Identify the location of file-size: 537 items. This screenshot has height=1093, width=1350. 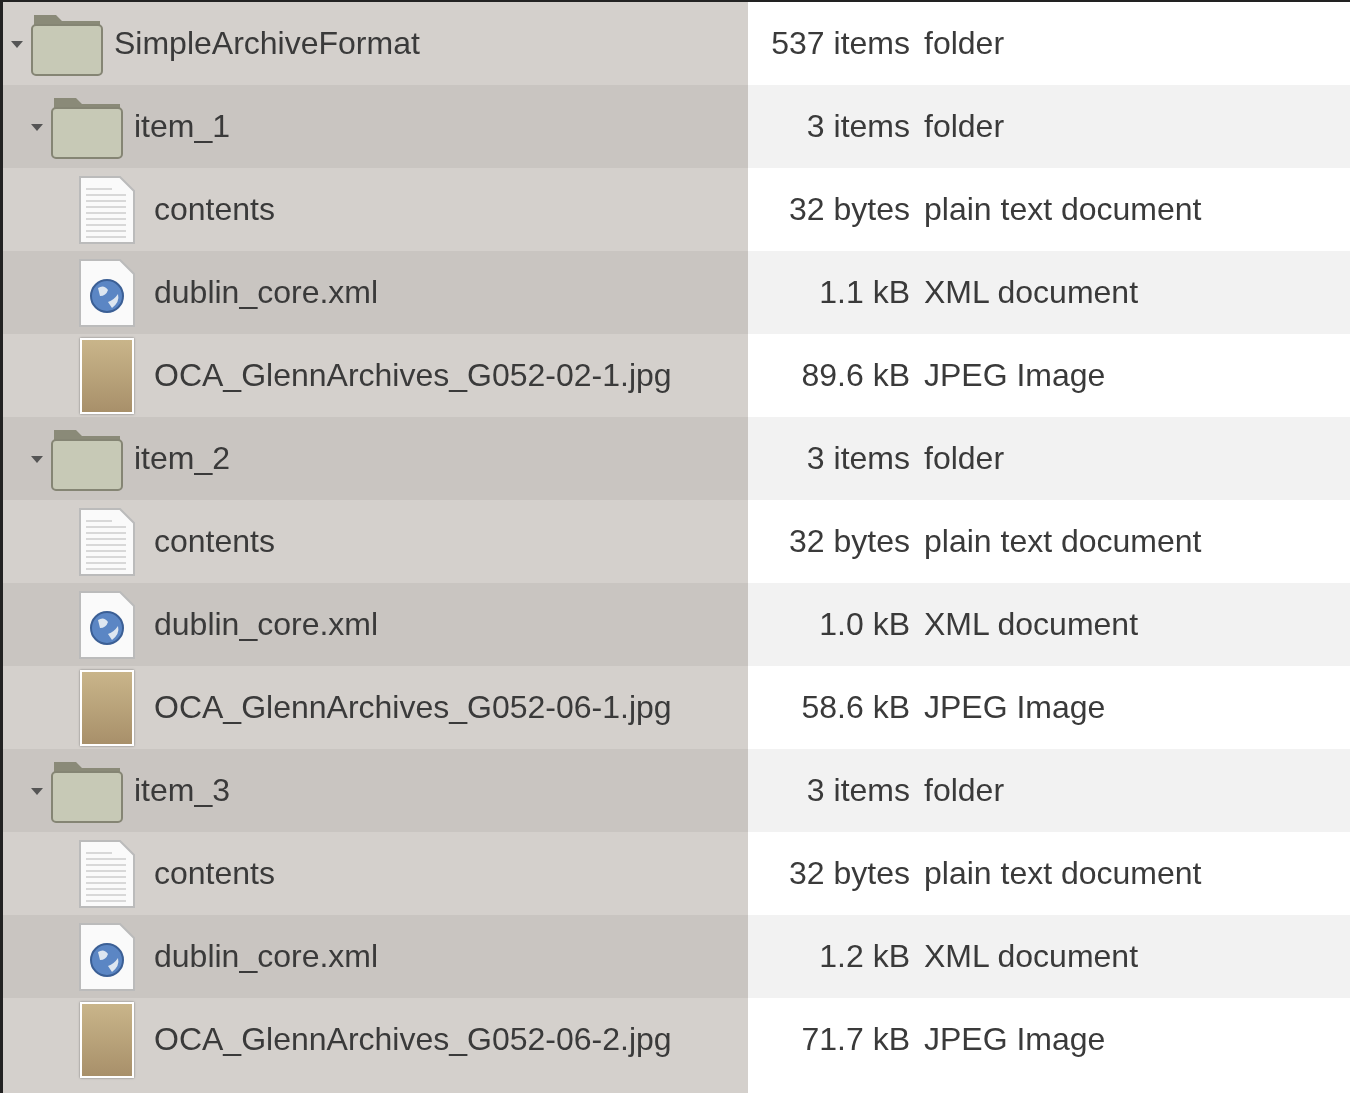
(840, 43).